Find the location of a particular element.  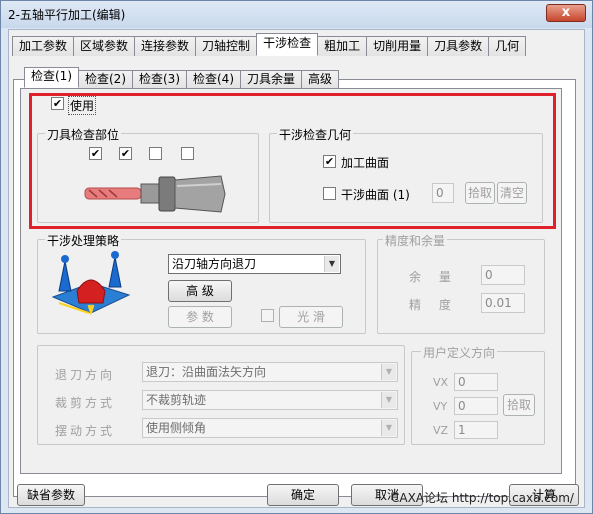

close-button: x is located at coordinates (566, 13).